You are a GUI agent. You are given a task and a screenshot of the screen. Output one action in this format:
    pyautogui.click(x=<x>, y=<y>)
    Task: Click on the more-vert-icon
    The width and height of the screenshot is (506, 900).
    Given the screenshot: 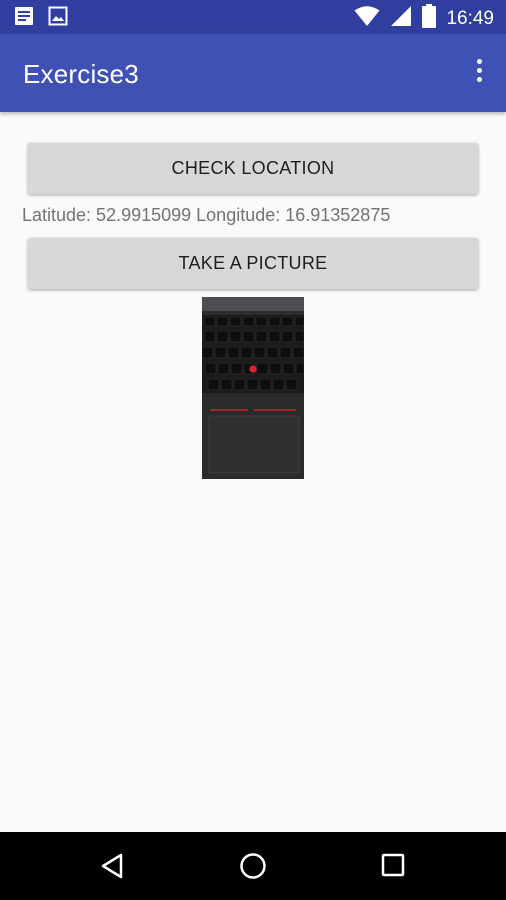 What is the action you would take?
    pyautogui.click(x=479, y=73)
    